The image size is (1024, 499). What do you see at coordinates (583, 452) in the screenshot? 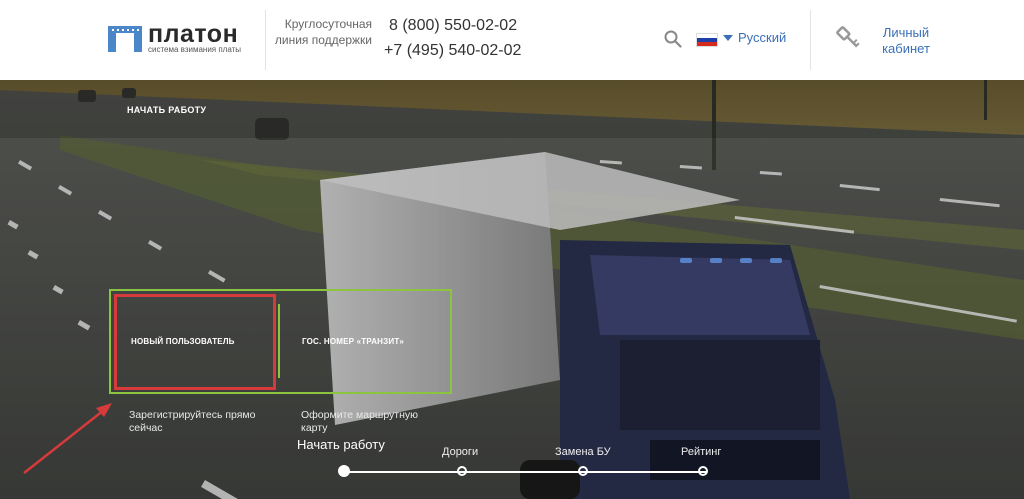
I see `step-obu-replacement: Замена БУ` at bounding box center [583, 452].